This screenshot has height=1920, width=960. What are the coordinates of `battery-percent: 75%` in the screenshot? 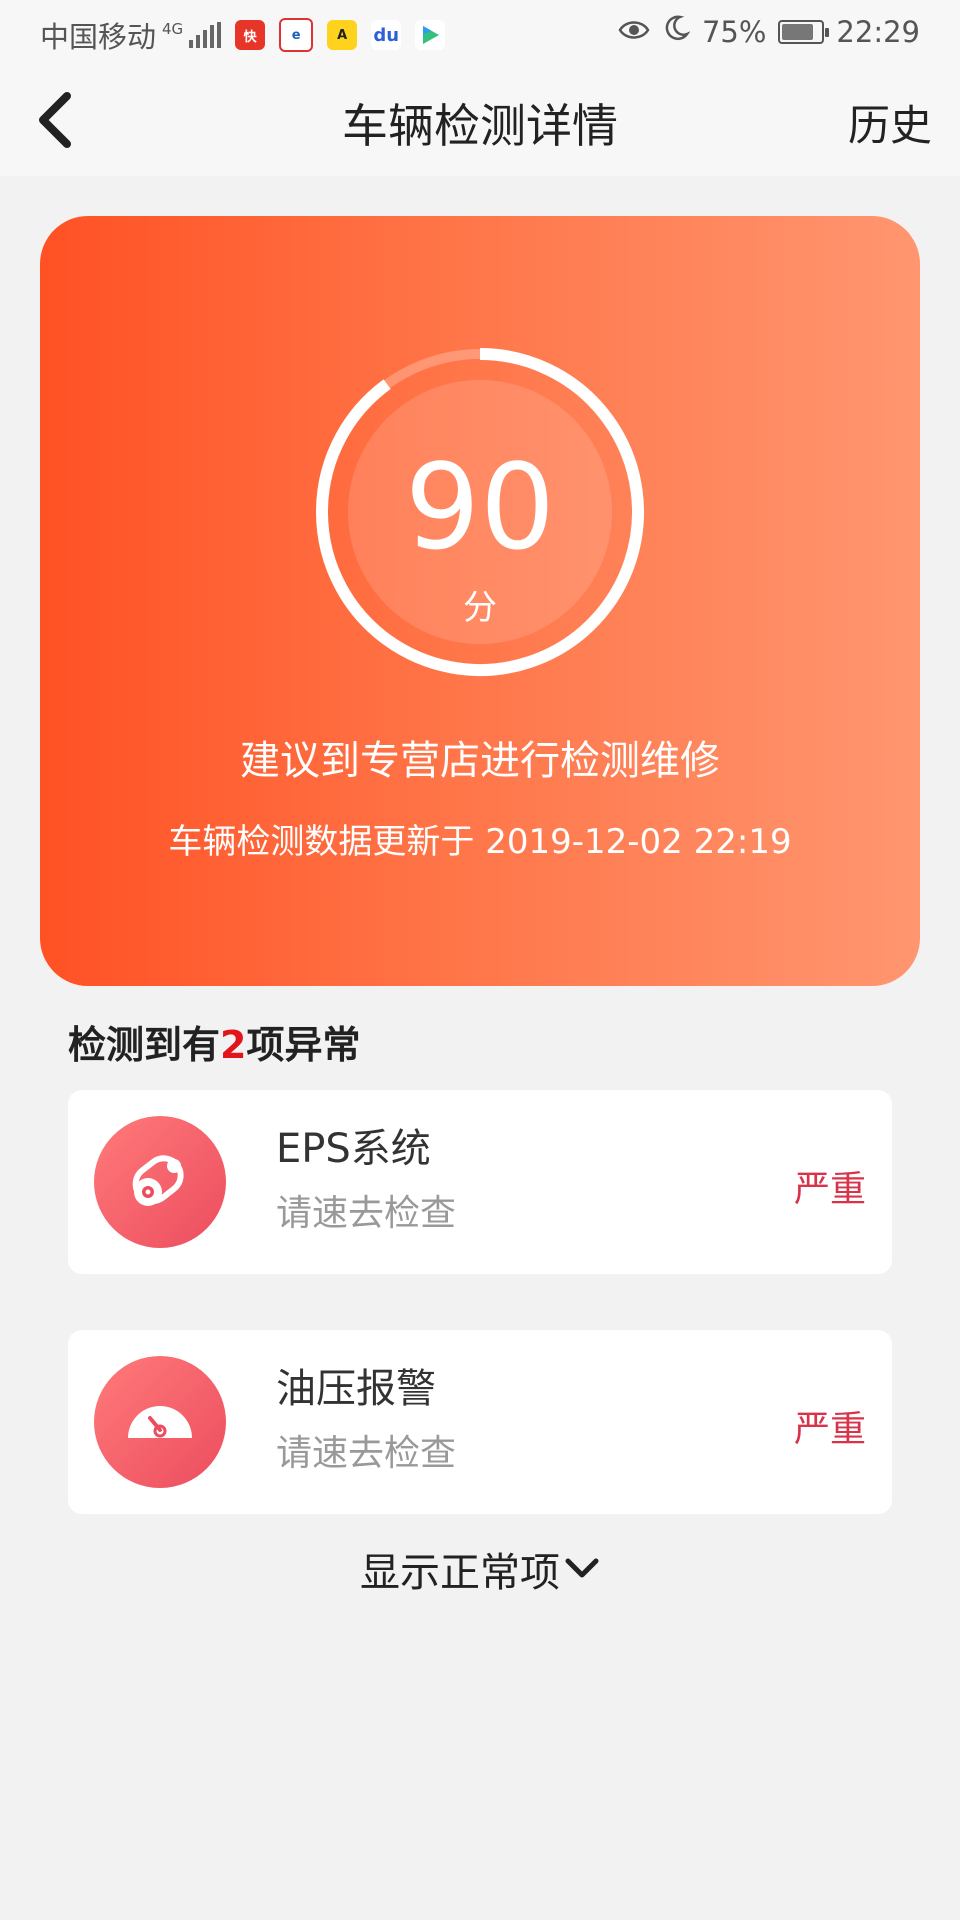 It's located at (734, 31).